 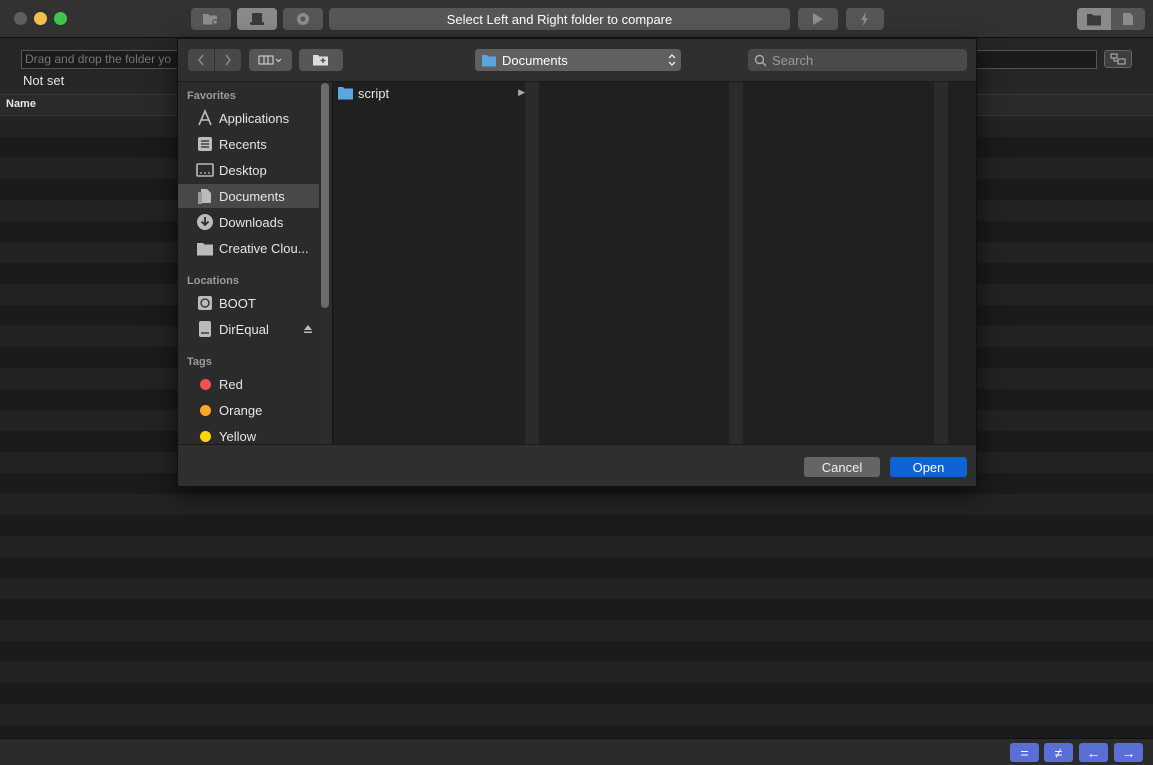 What do you see at coordinates (431, 93) in the screenshot?
I see `list-item: script ▶` at bounding box center [431, 93].